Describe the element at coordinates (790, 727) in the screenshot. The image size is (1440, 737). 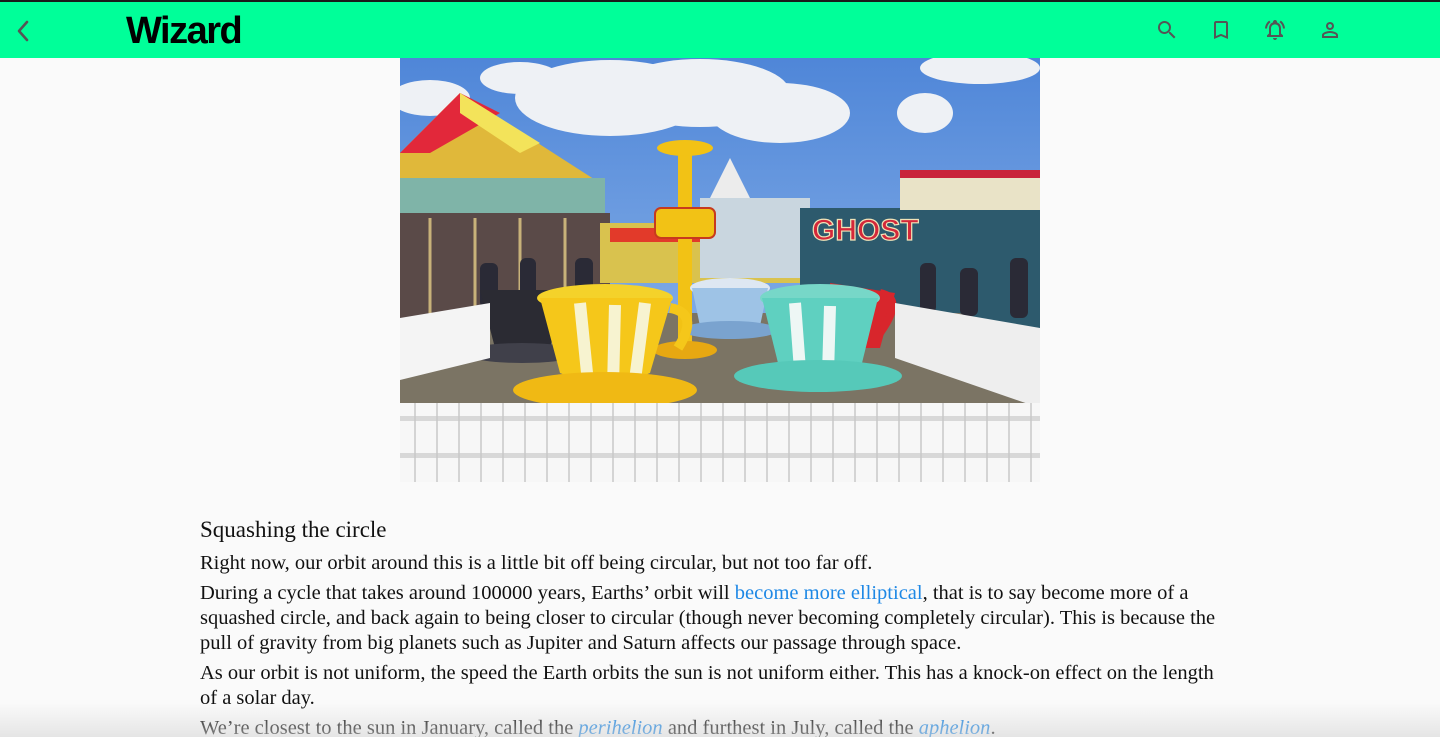
I see `paragraph-4-text-b: and furthest in July, called the` at that location.